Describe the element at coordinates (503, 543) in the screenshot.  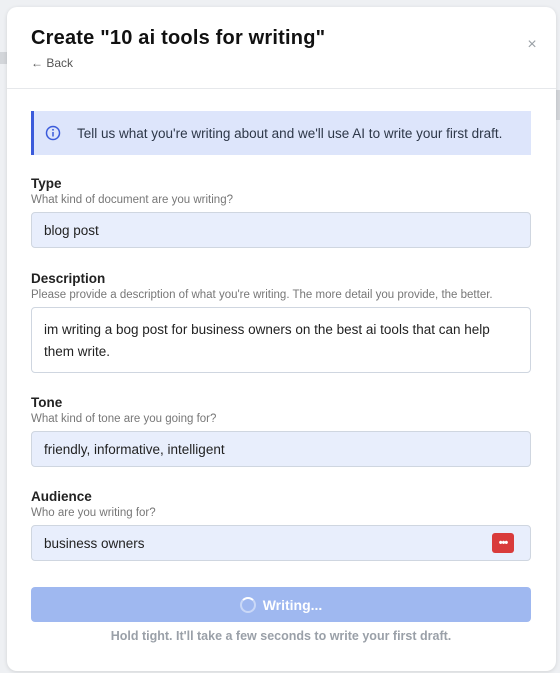
I see `password-manager-icon: •••` at that location.